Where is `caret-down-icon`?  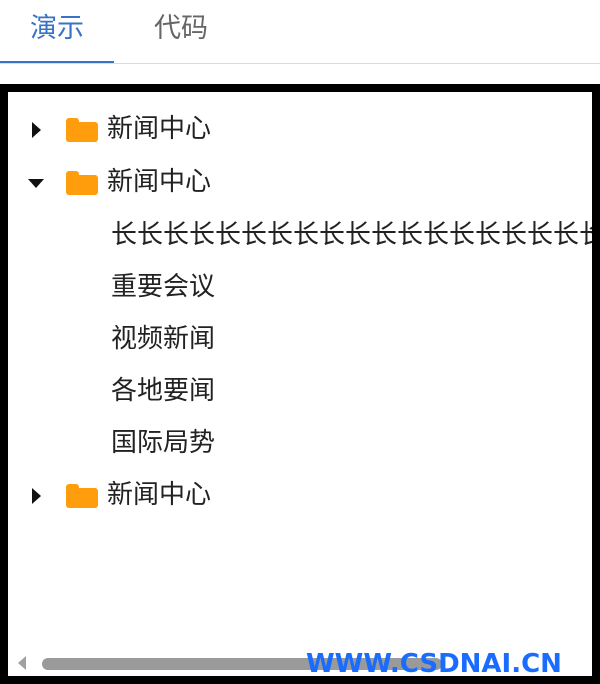
caret-down-icon is located at coordinates (36, 183).